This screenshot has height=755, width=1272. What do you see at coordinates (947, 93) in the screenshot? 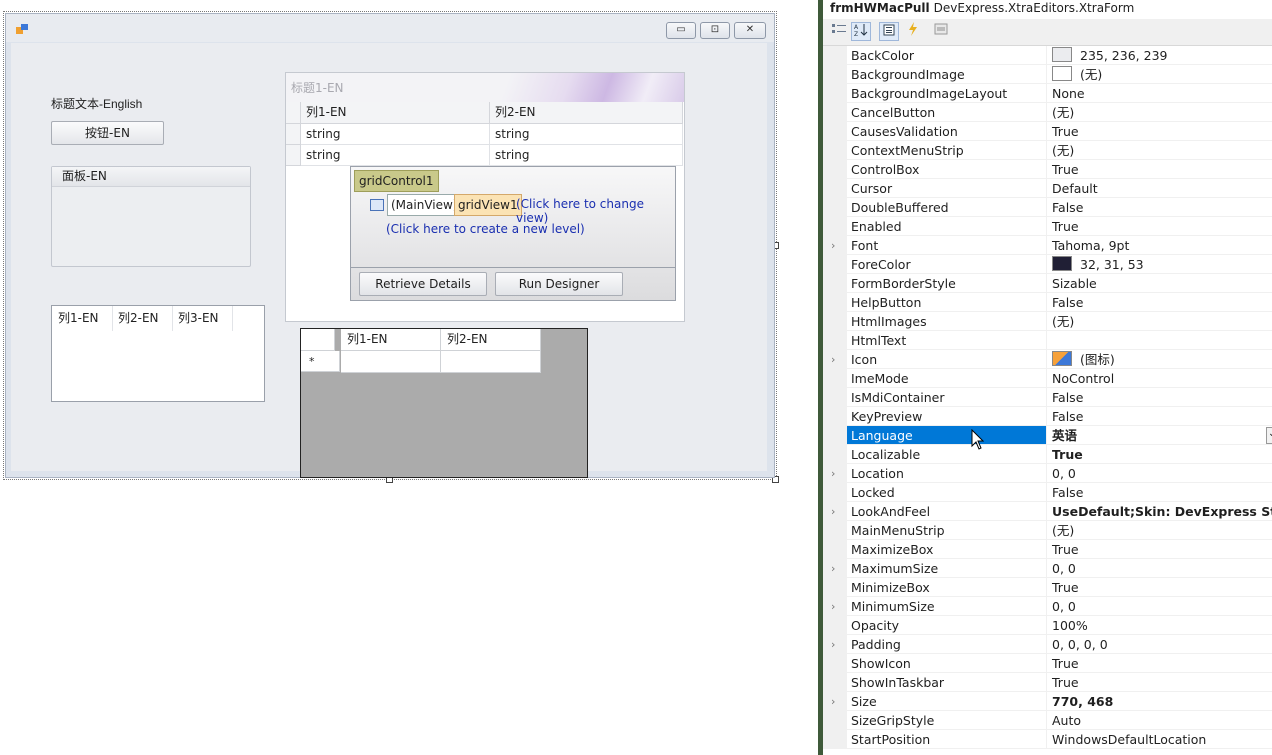
I see `property-name: BackgroundImageLayout` at bounding box center [947, 93].